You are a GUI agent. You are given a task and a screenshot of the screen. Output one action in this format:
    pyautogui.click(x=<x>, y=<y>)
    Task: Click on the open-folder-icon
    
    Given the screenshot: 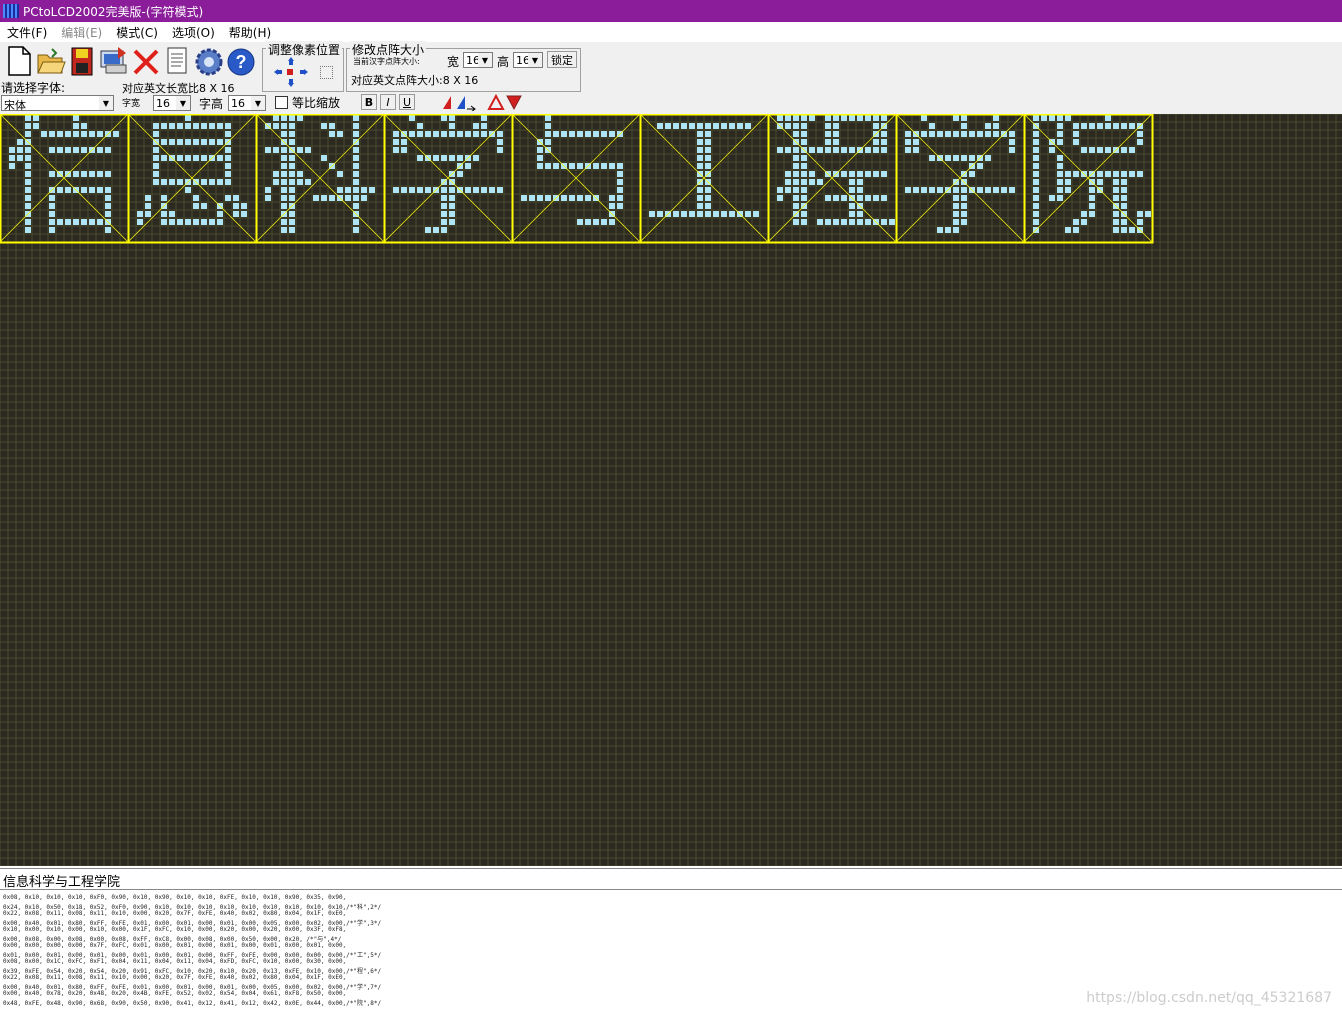 What is the action you would take?
    pyautogui.click(x=51, y=61)
    